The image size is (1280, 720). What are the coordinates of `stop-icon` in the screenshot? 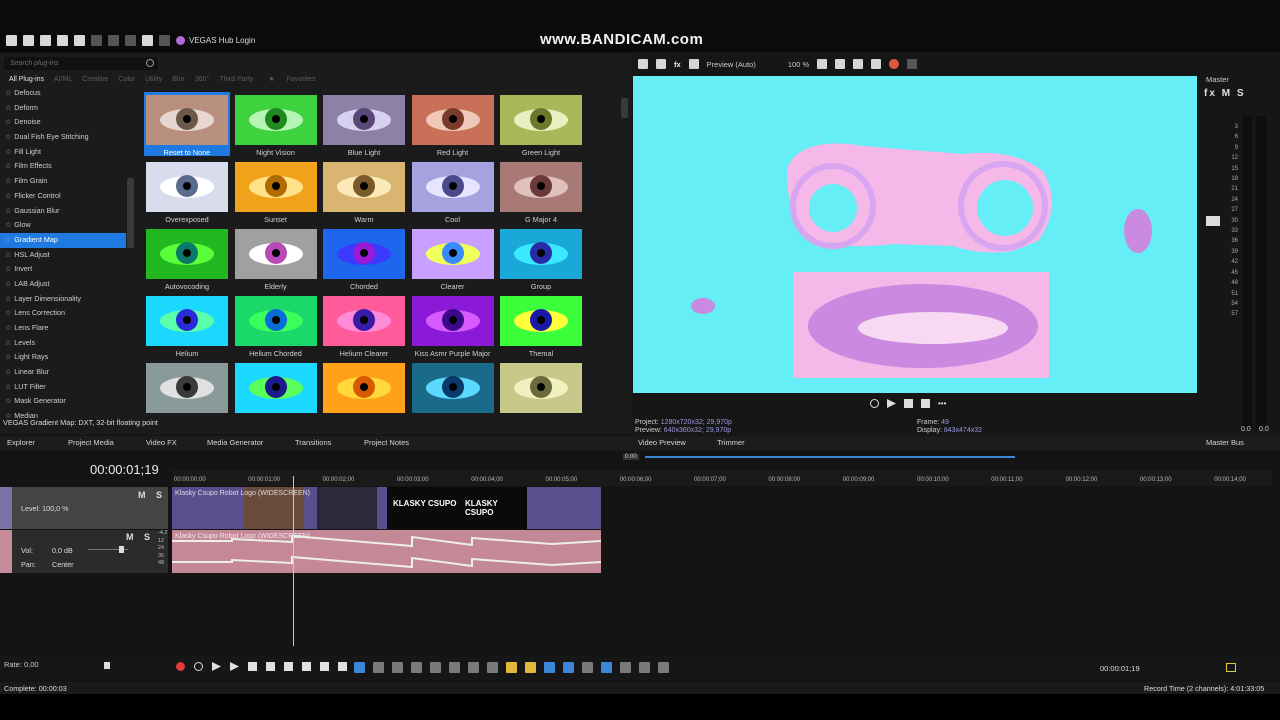 It's located at (925, 403).